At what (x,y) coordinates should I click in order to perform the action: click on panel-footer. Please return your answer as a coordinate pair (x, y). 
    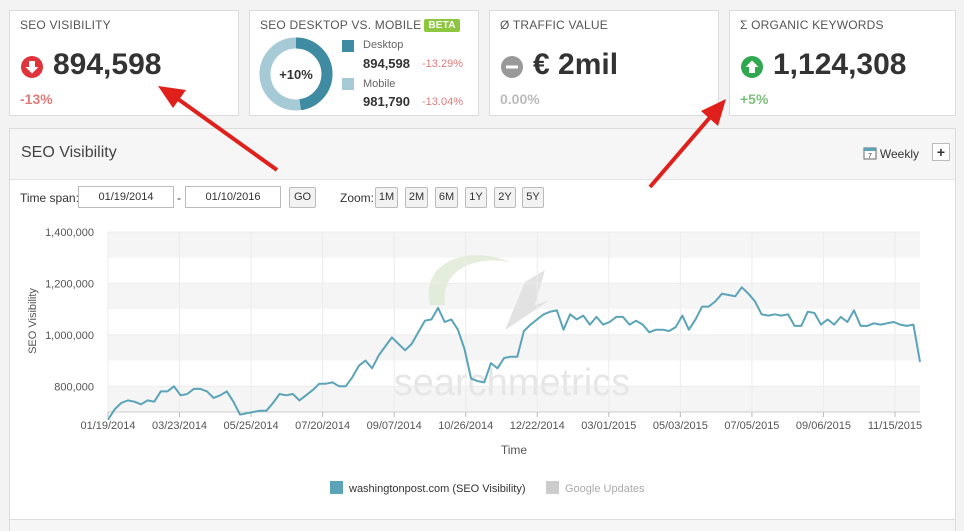
    Looking at the image, I should click on (482, 525).